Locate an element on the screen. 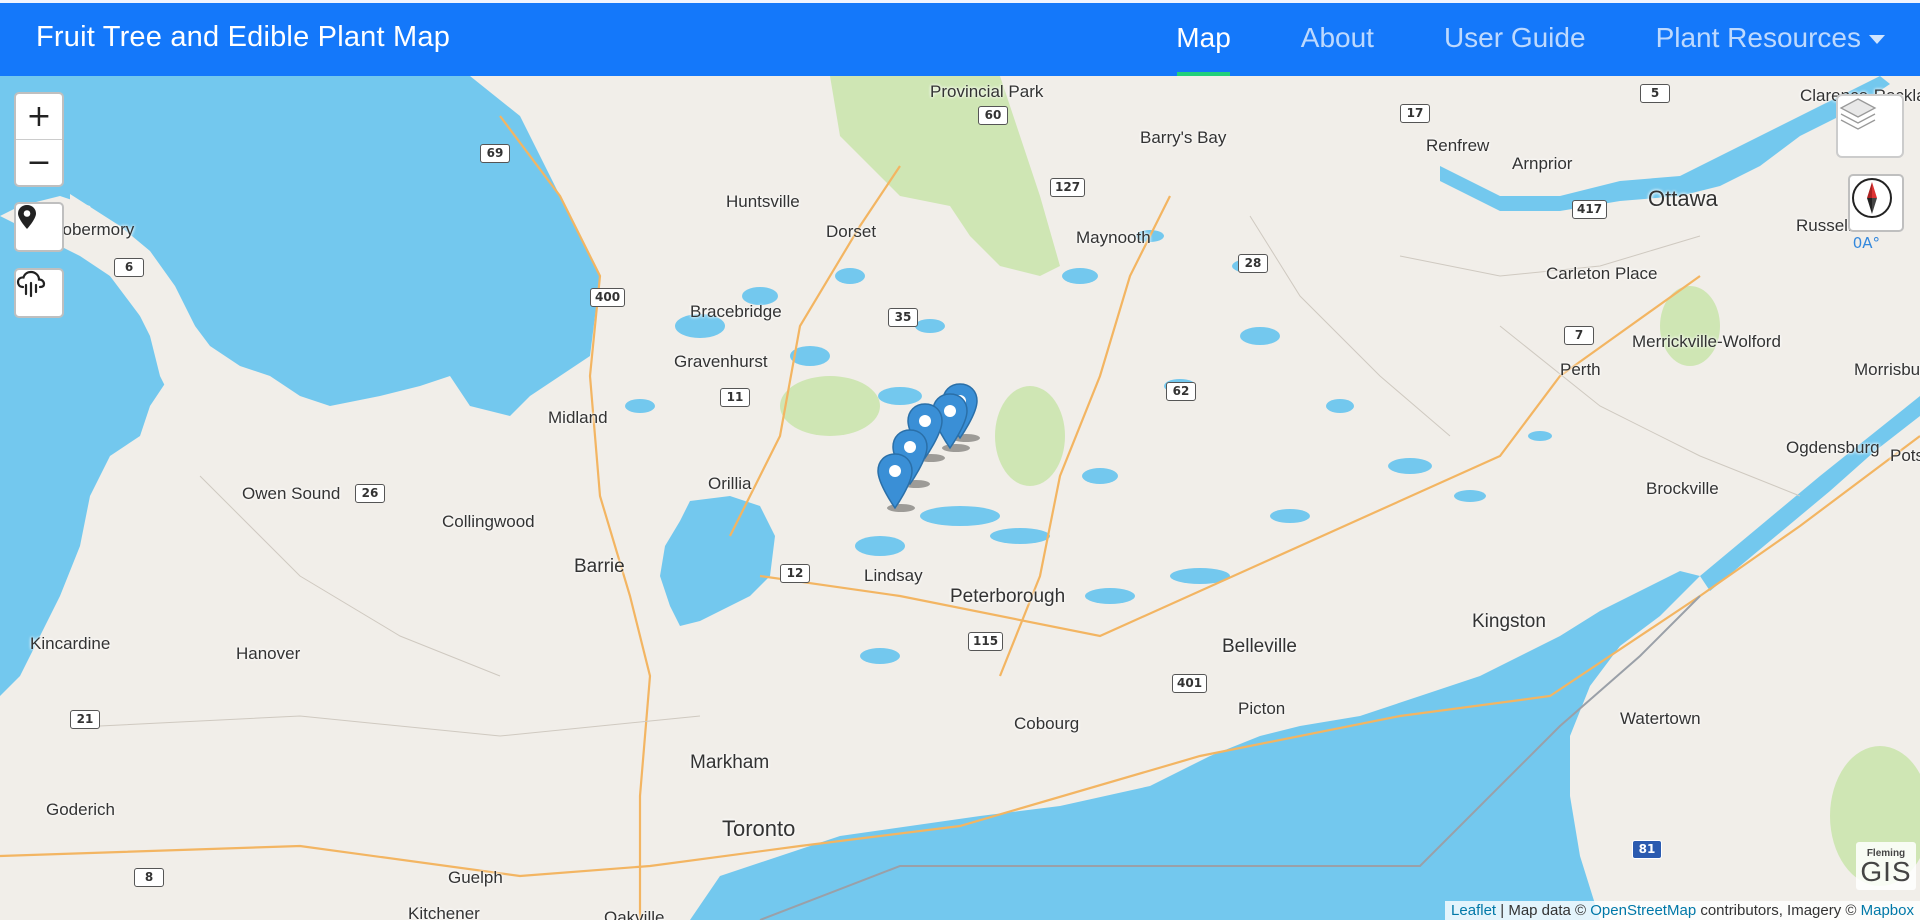 The image size is (1920, 920). place-label: Peterborough is located at coordinates (1008, 596).